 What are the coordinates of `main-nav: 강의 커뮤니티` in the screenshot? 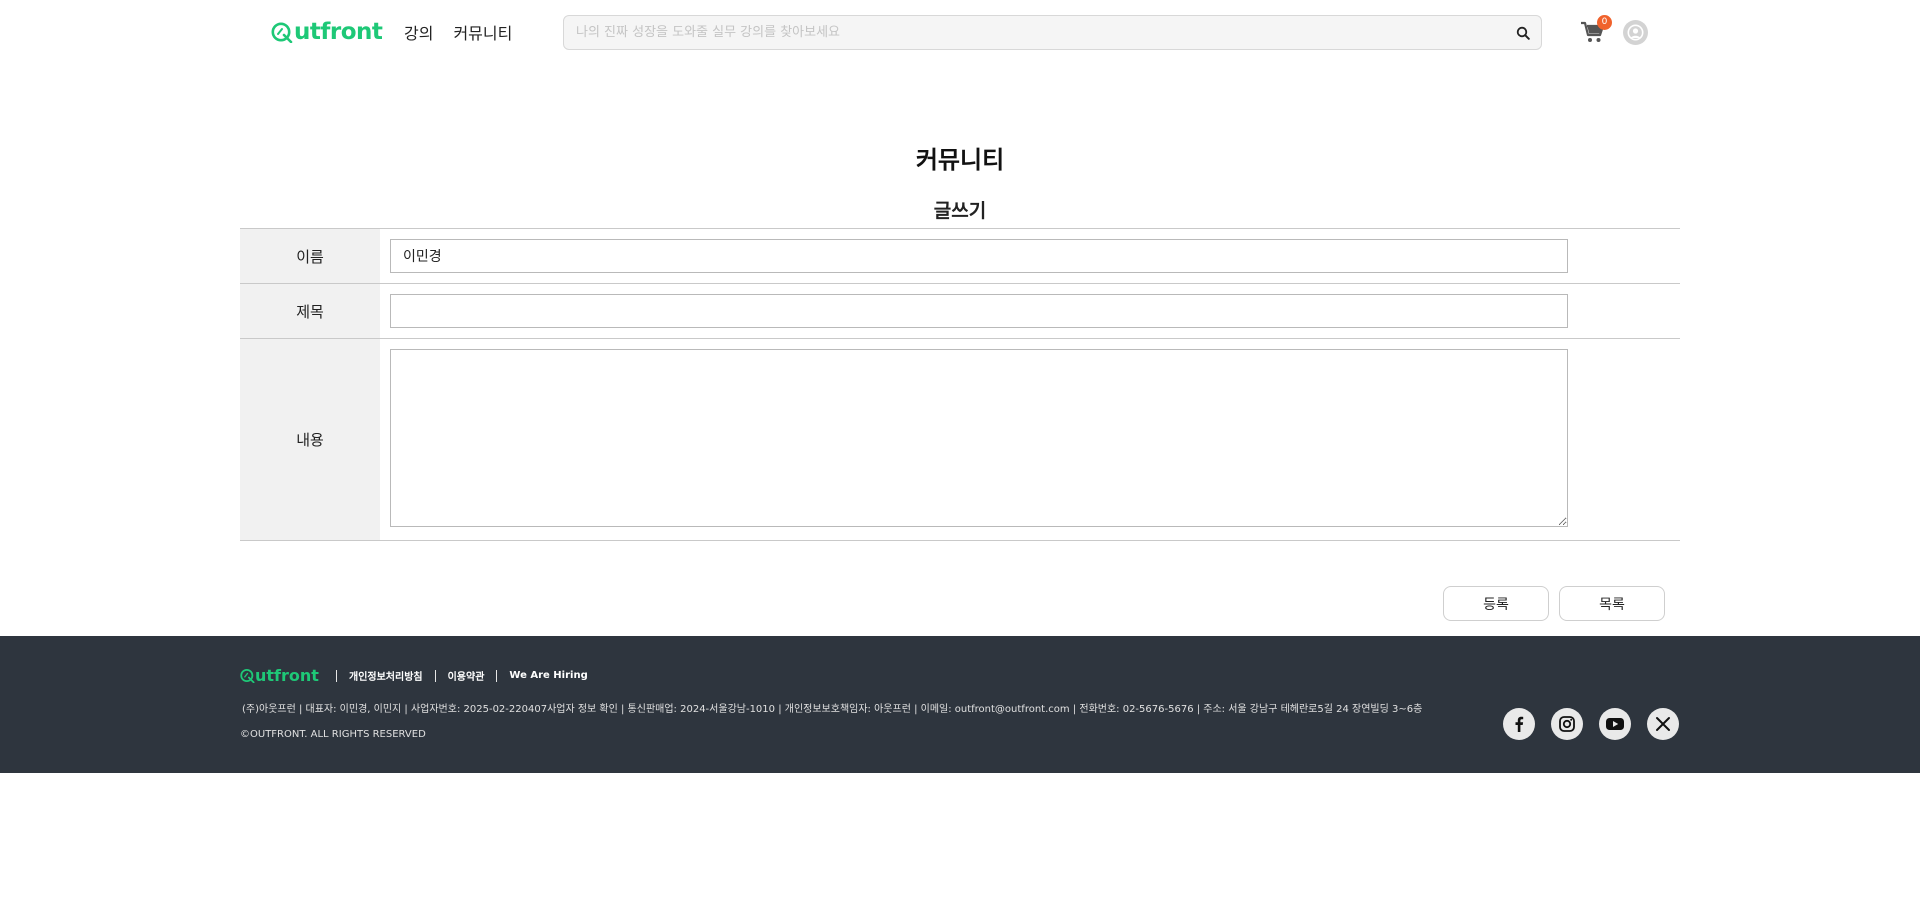 It's located at (458, 32).